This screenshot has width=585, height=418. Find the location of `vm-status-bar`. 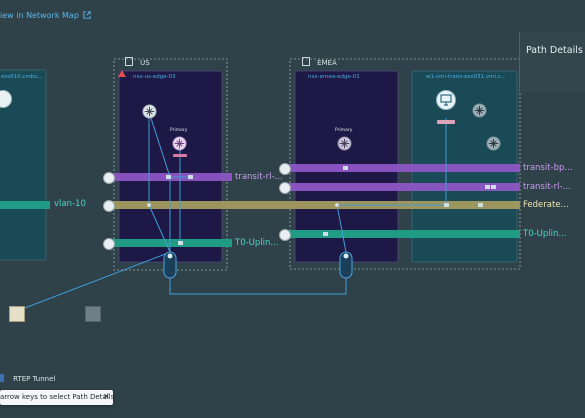

vm-status-bar is located at coordinates (446, 122).